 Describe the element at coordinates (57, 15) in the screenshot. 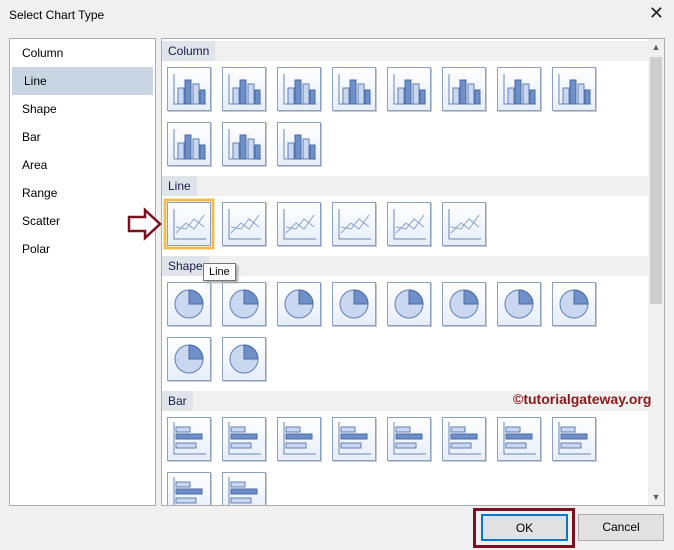

I see `dialog-title: Select Chart Type` at that location.